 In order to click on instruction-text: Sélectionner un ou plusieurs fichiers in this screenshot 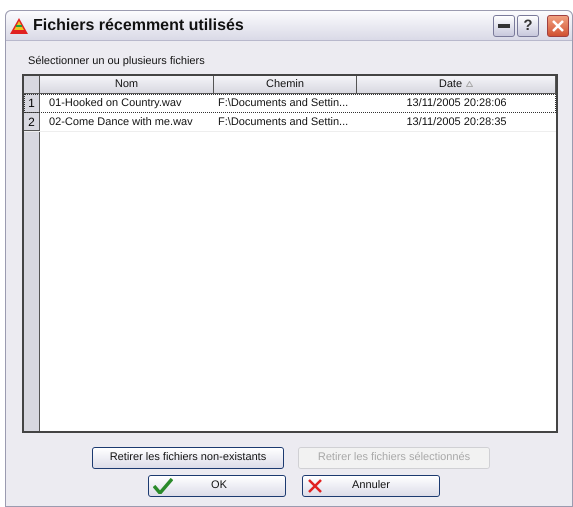, I will do `click(117, 61)`.